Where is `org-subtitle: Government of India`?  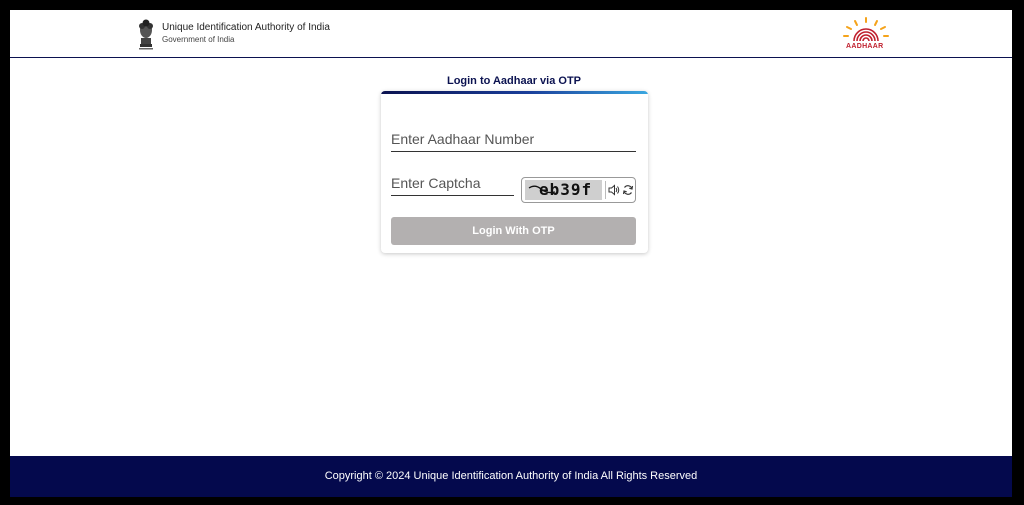
org-subtitle: Government of India is located at coordinates (198, 39).